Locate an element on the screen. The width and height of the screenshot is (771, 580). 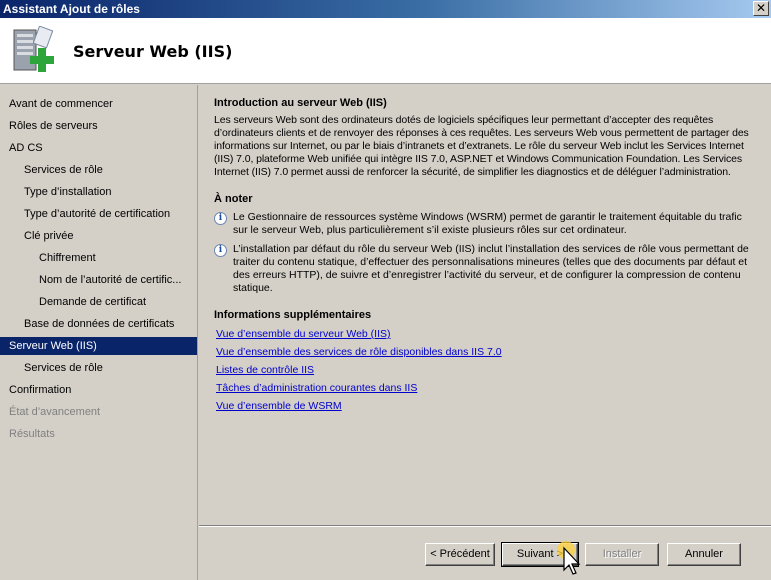
step-roles-de-serveurs: Rôles de serveurs is located at coordinates (98, 126).